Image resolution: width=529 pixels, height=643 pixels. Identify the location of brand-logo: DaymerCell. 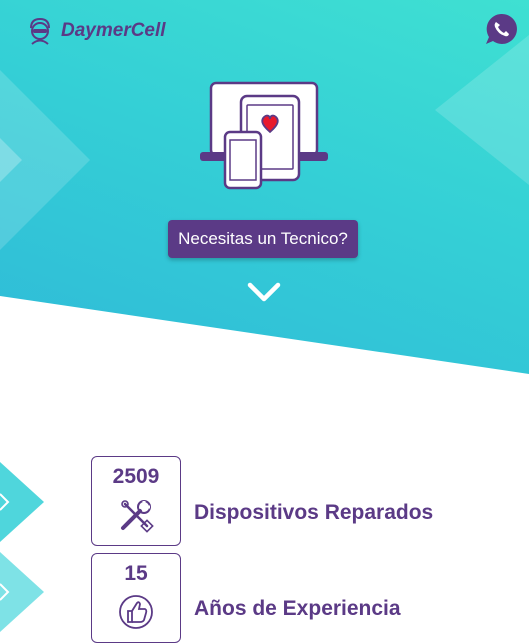
(96, 31).